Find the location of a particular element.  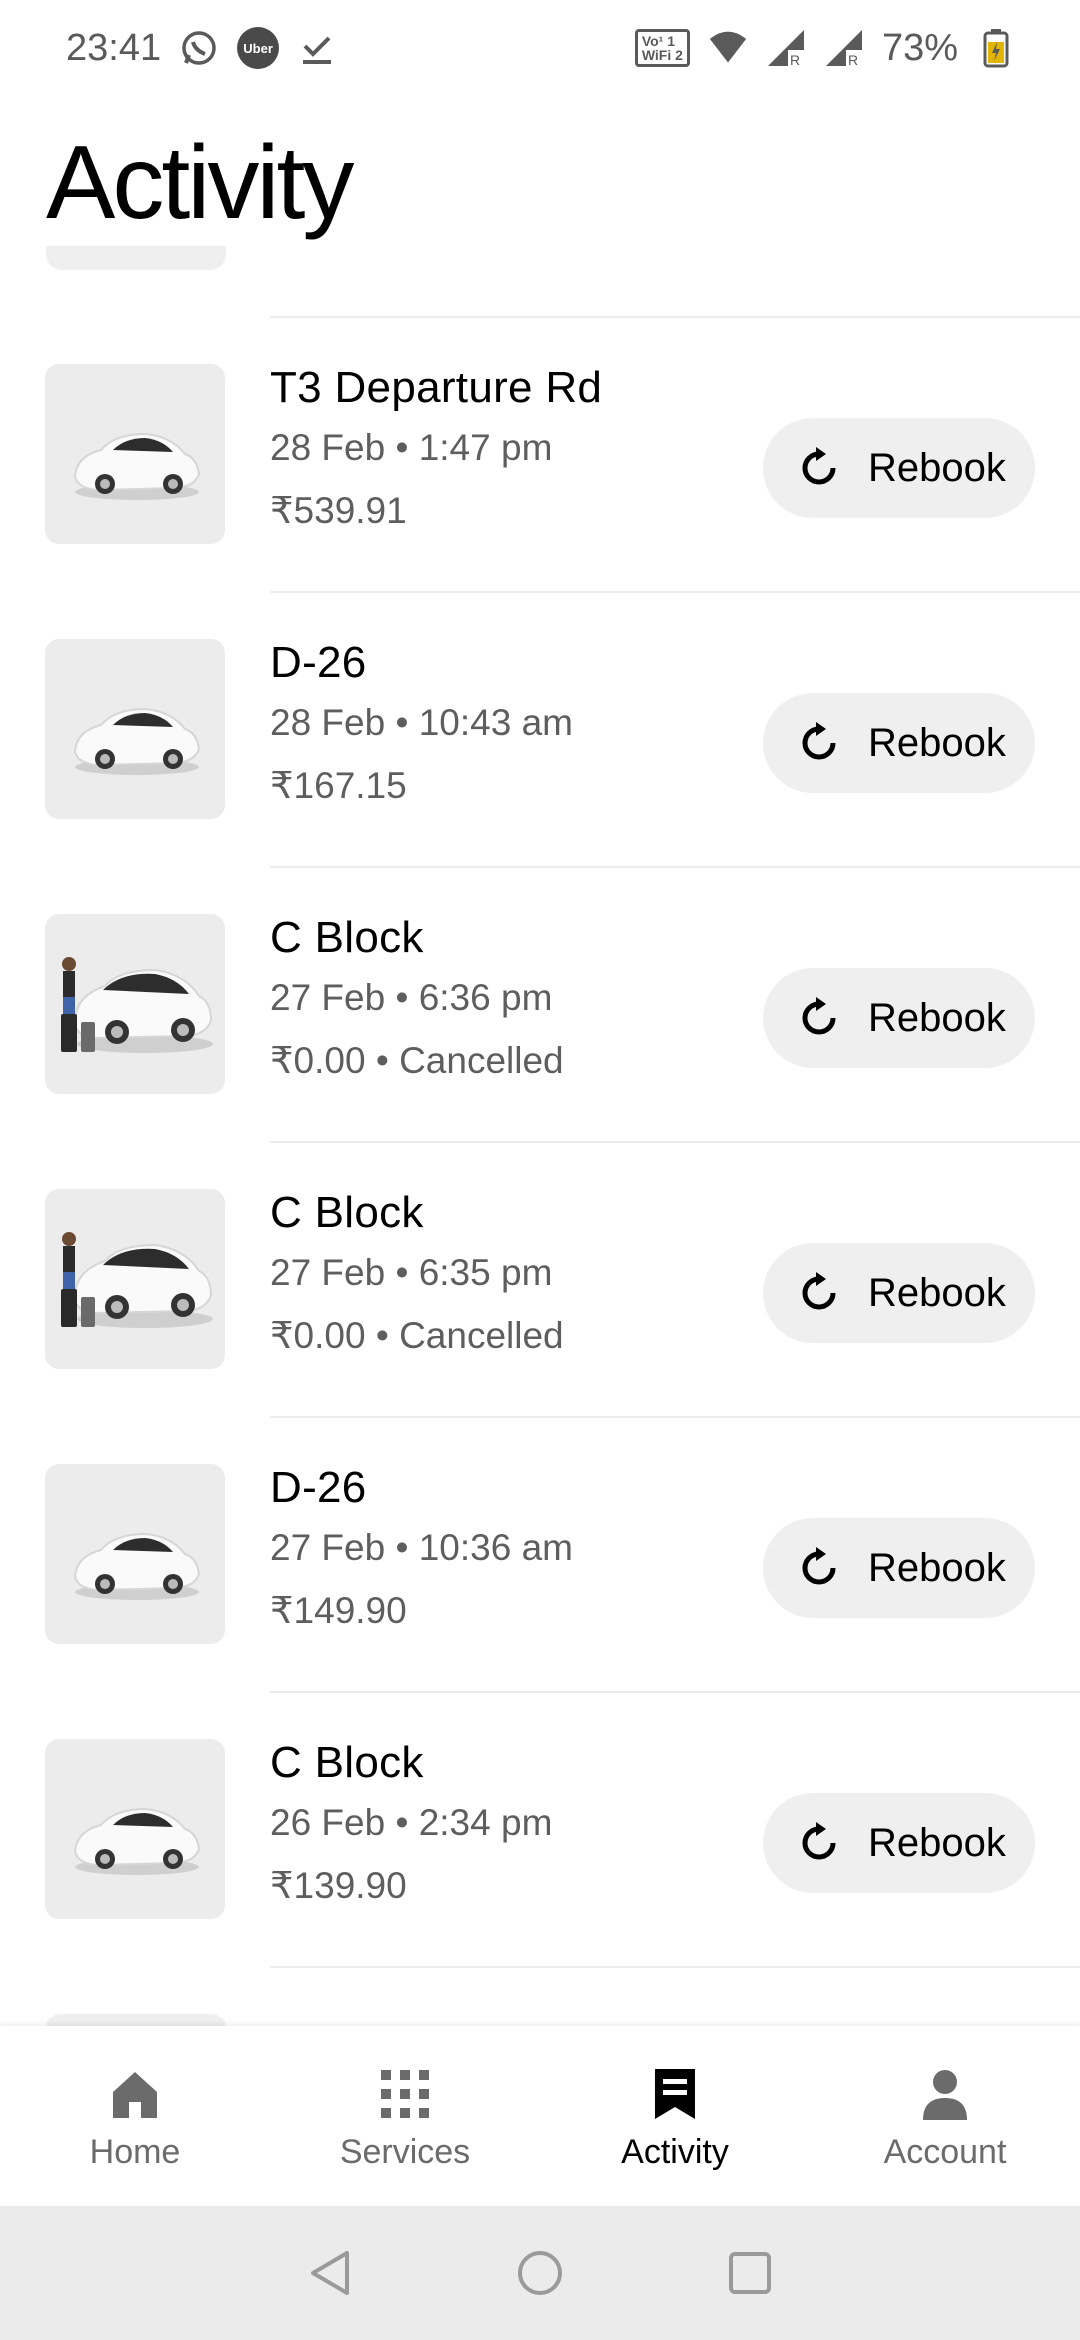

list-item: D-26 28 Feb • 10:43 am ₹167.15 Rebook is located at coordinates (540, 729).